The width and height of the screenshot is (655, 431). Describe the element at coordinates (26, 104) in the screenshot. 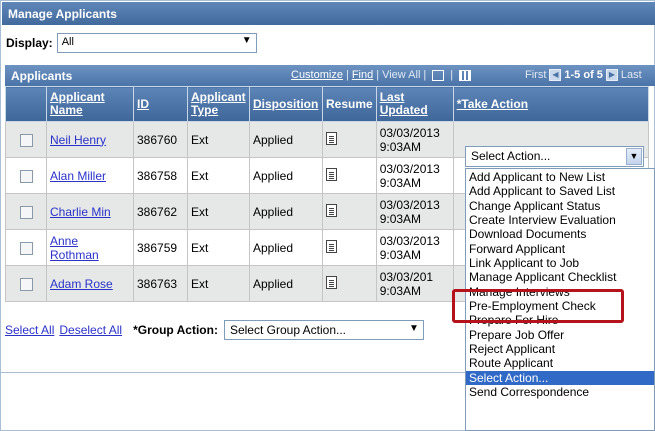

I see `select-column-header` at that location.